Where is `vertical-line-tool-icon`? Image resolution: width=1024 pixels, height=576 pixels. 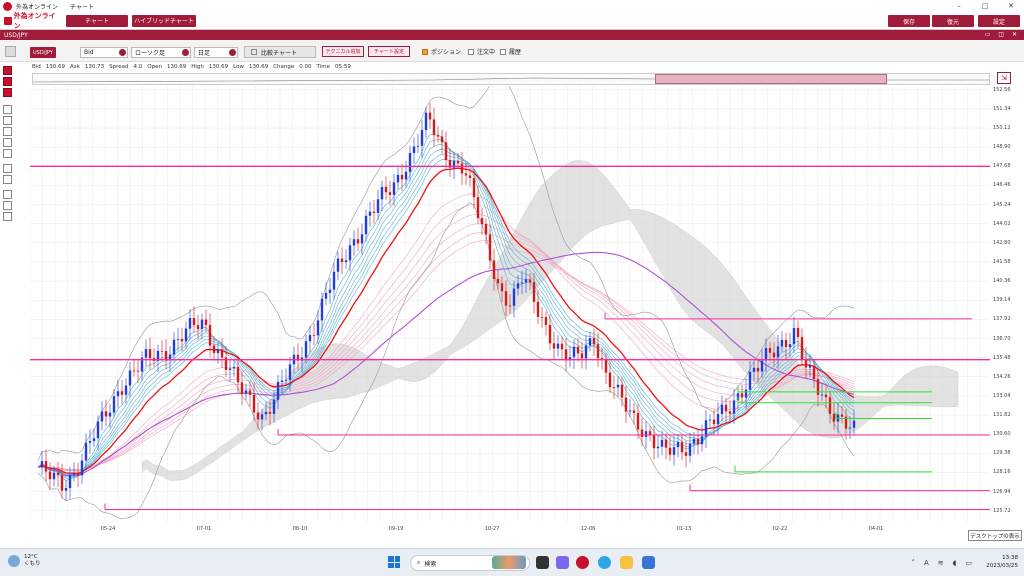
vertical-line-tool-icon is located at coordinates (7, 142).